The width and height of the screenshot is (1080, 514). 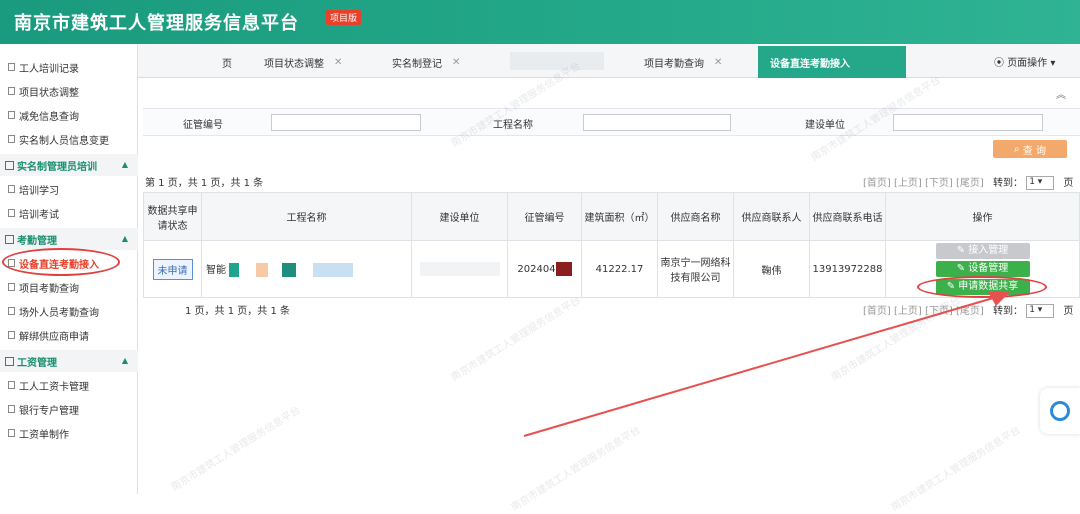 What do you see at coordinates (766, 364) in the screenshot?
I see `annotation-arrow` at bounding box center [766, 364].